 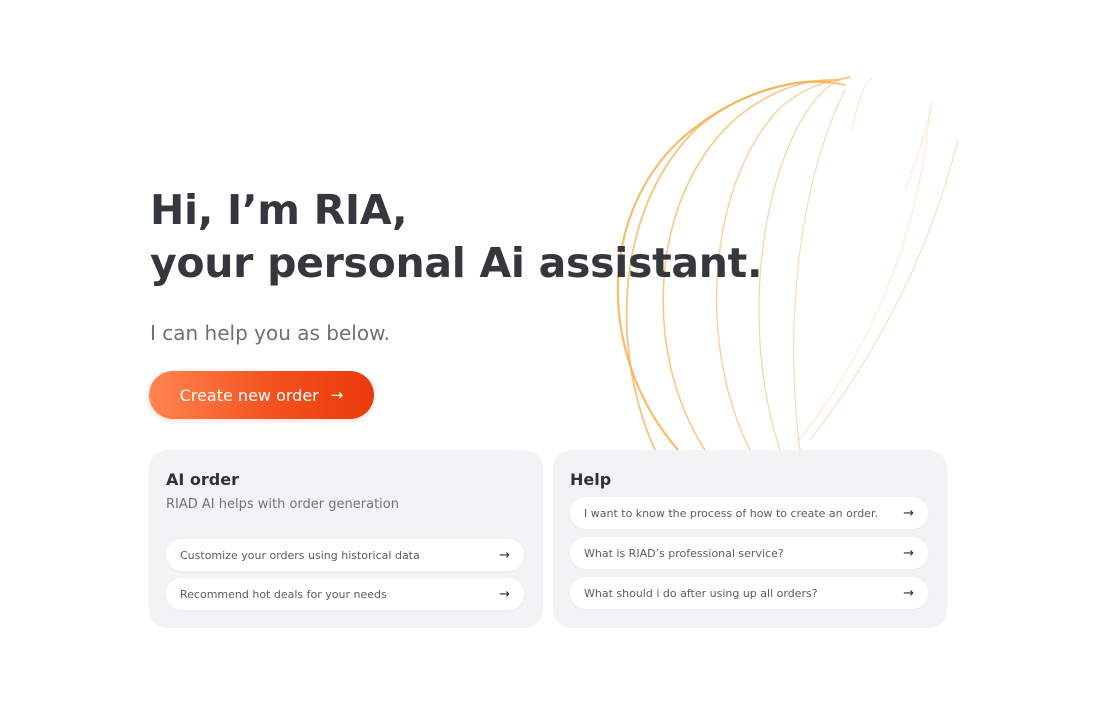 I want to click on hero-subtitle: I can help you as below., so click(x=270, y=333).